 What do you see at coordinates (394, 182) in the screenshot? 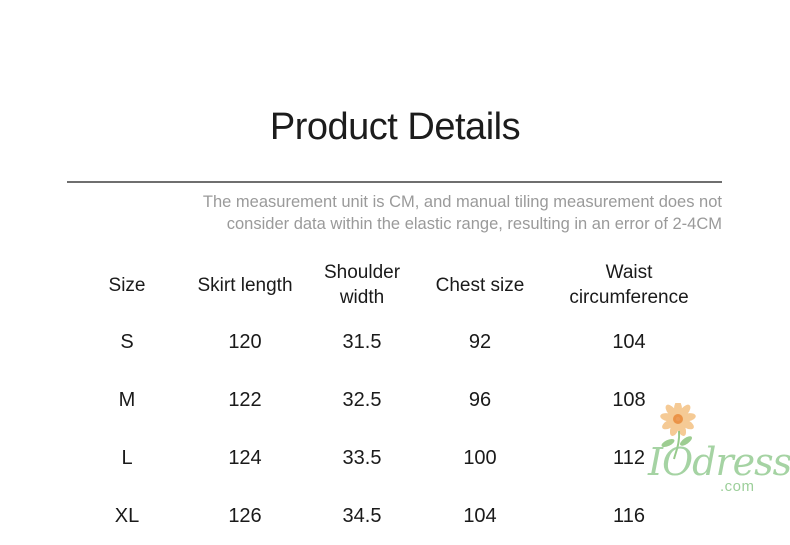
I see `divider` at bounding box center [394, 182].